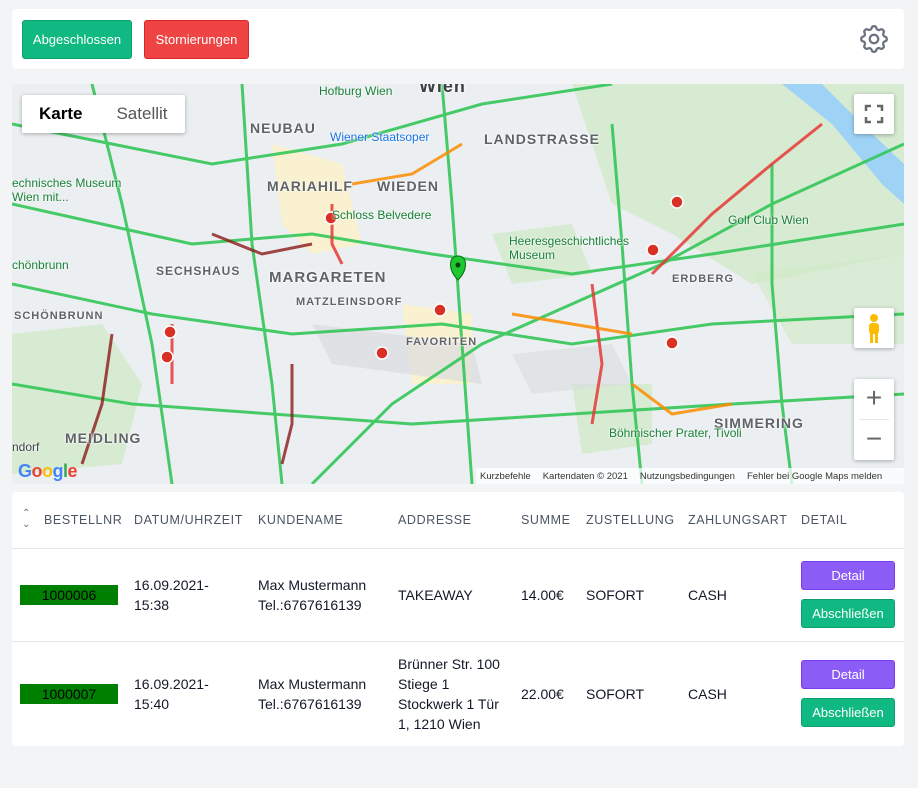 Image resolution: width=918 pixels, height=788 pixels. I want to click on district-label: MARGARETEN, so click(328, 277).